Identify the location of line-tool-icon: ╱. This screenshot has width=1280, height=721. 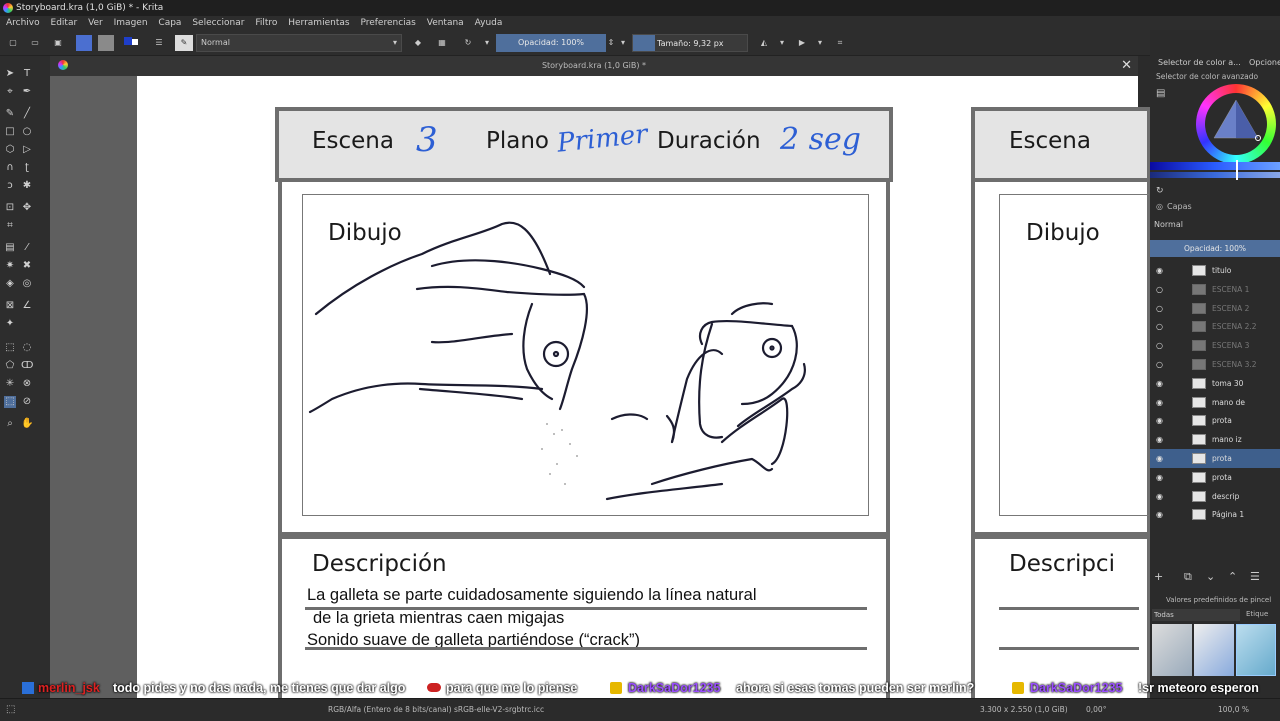
(27, 114).